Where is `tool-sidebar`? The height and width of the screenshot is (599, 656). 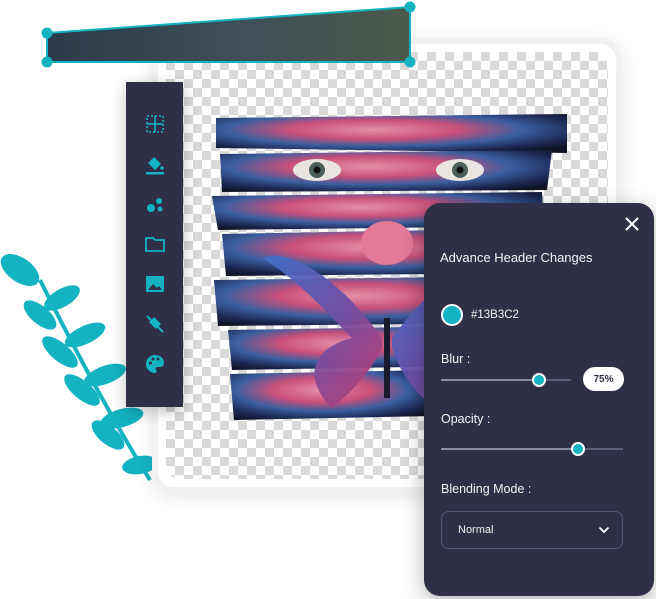 tool-sidebar is located at coordinates (154, 244).